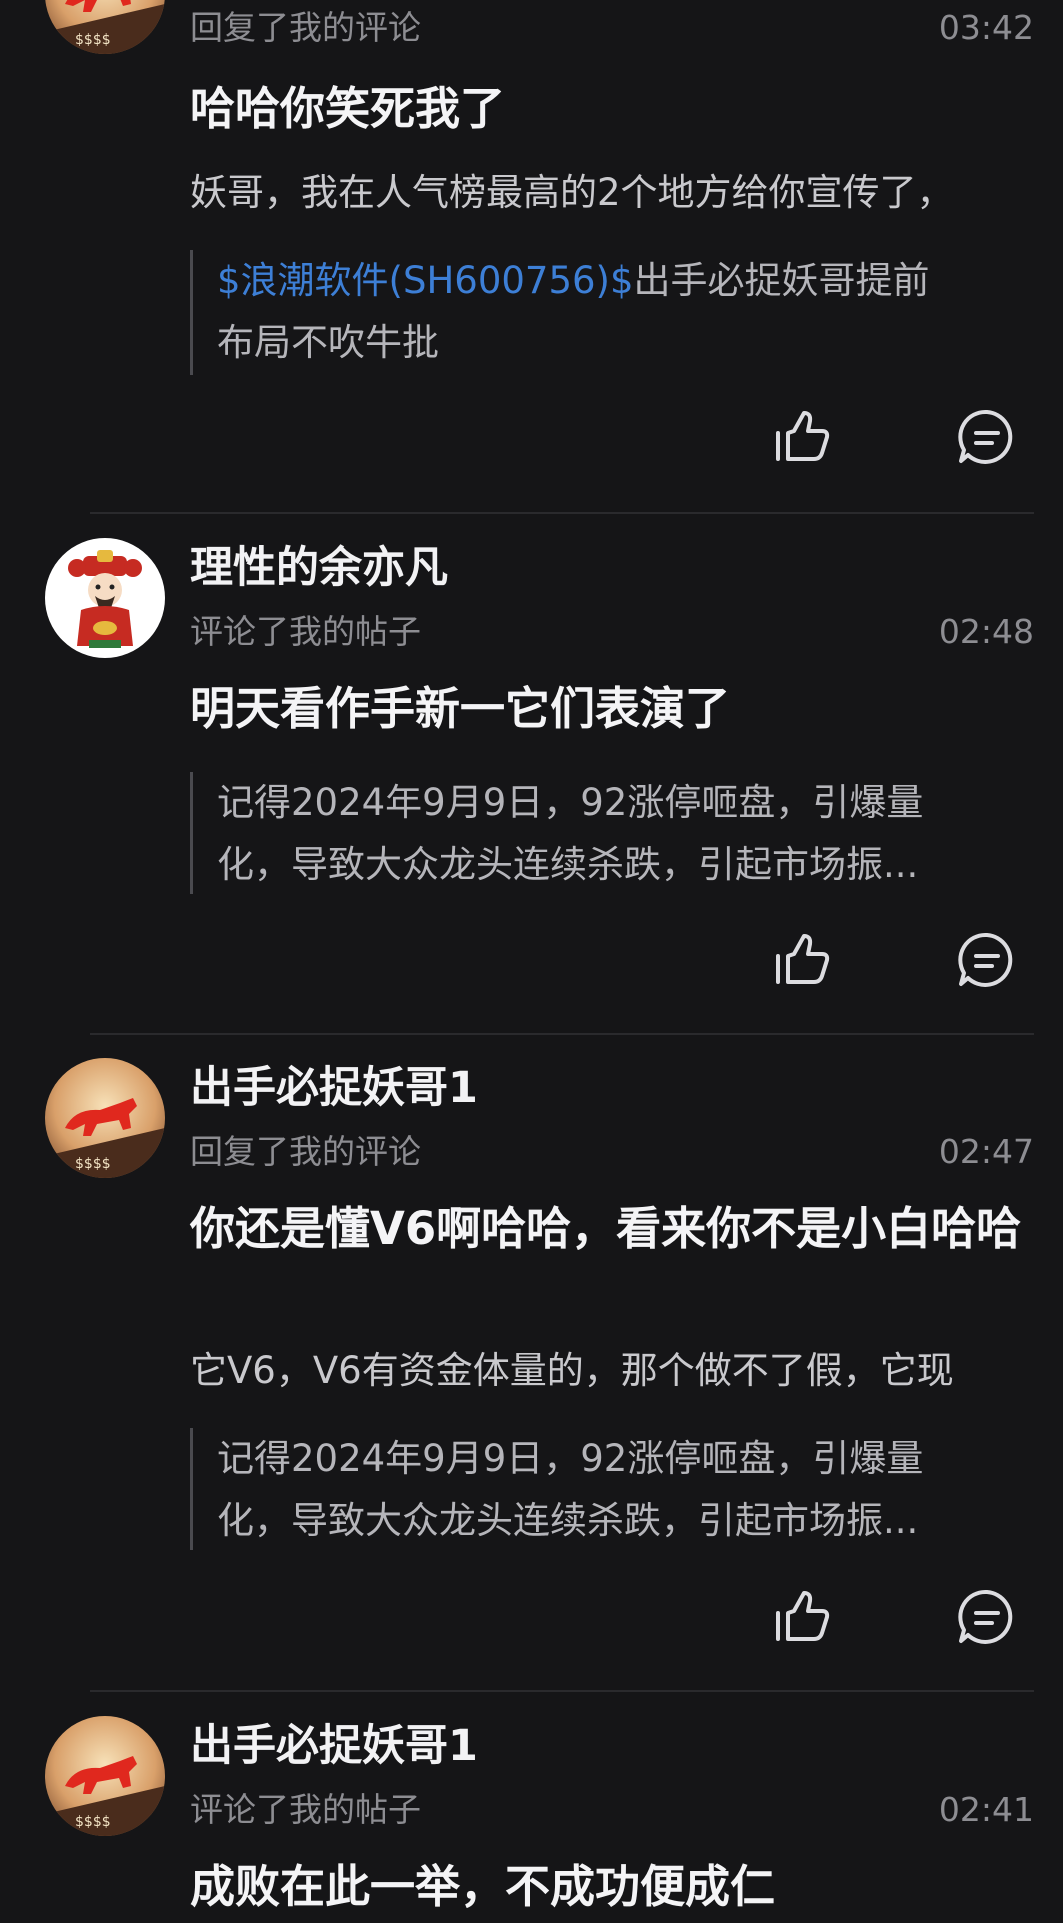  What do you see at coordinates (986, 1809) in the screenshot?
I see `timestamp: 02:41` at bounding box center [986, 1809].